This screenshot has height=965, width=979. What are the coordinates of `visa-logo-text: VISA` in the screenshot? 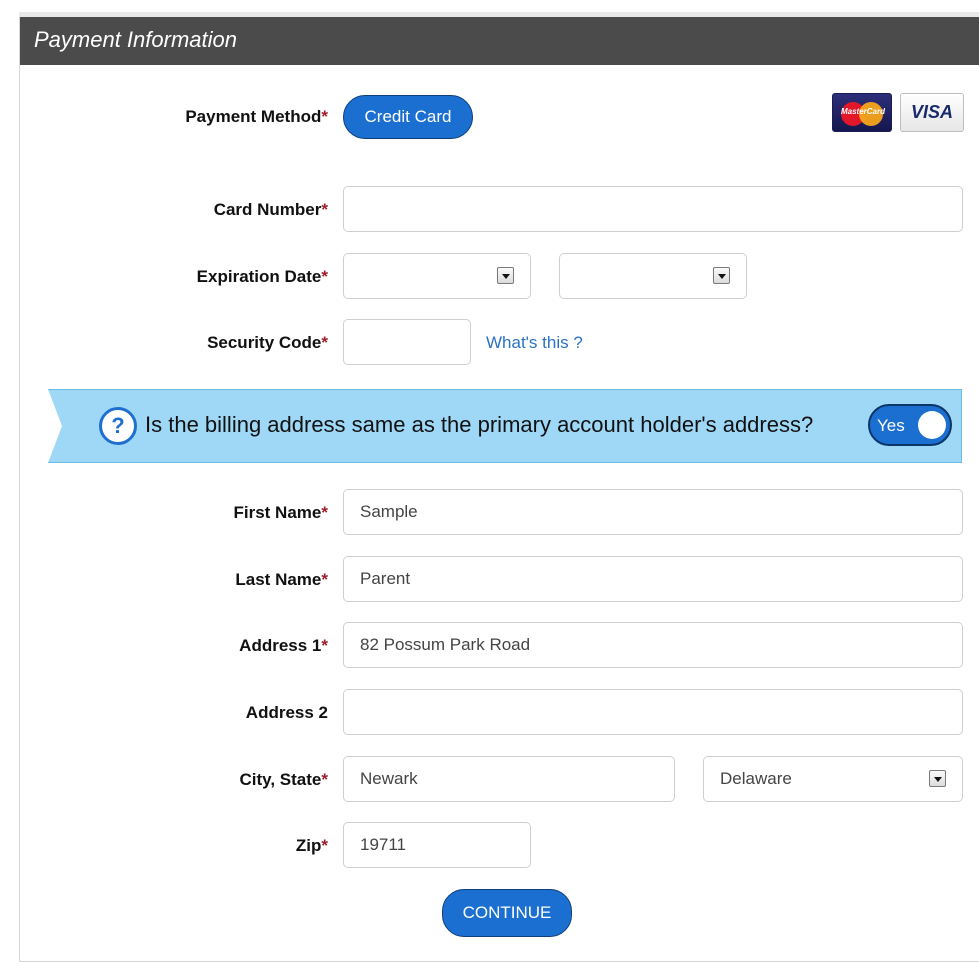 It's located at (931, 112).